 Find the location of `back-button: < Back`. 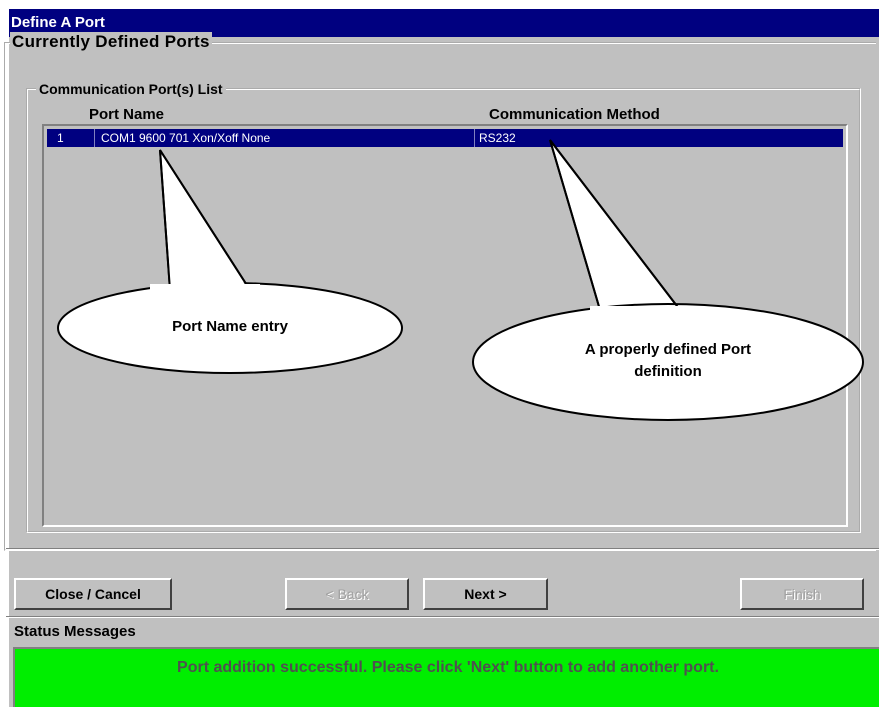

back-button: < Back is located at coordinates (347, 594).